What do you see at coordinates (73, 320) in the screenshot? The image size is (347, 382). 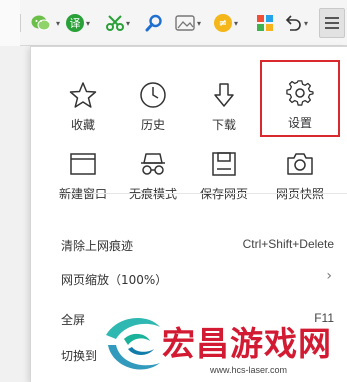 I see `fullscreen-label: 全屏` at bounding box center [73, 320].